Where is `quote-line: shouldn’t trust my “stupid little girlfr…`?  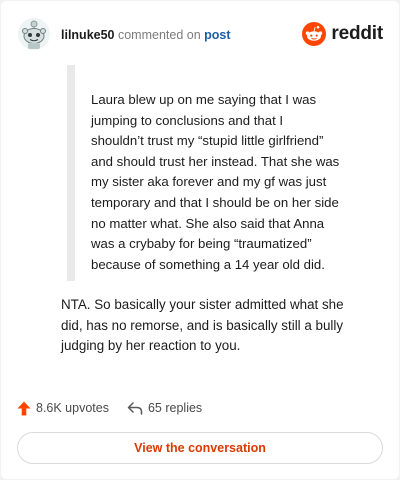
quote-line: shouldn’t trust my “stupid little girlfr… is located at coordinates (207, 141).